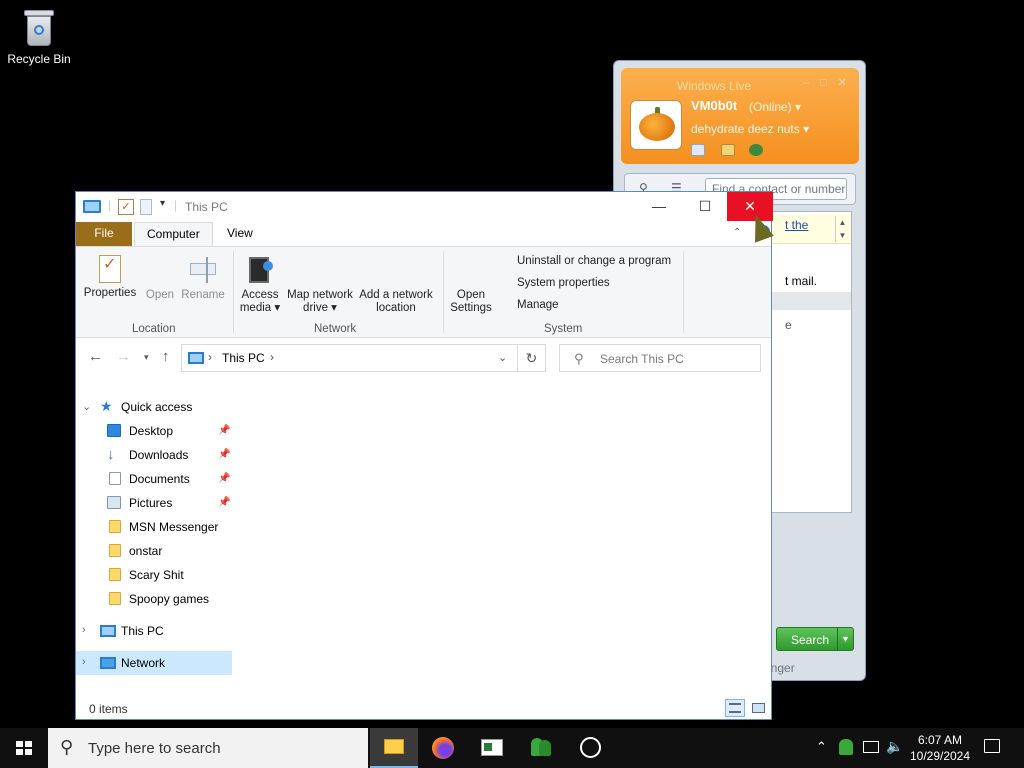  I want to click on open-settings-button: Open Settings, so click(471, 302).